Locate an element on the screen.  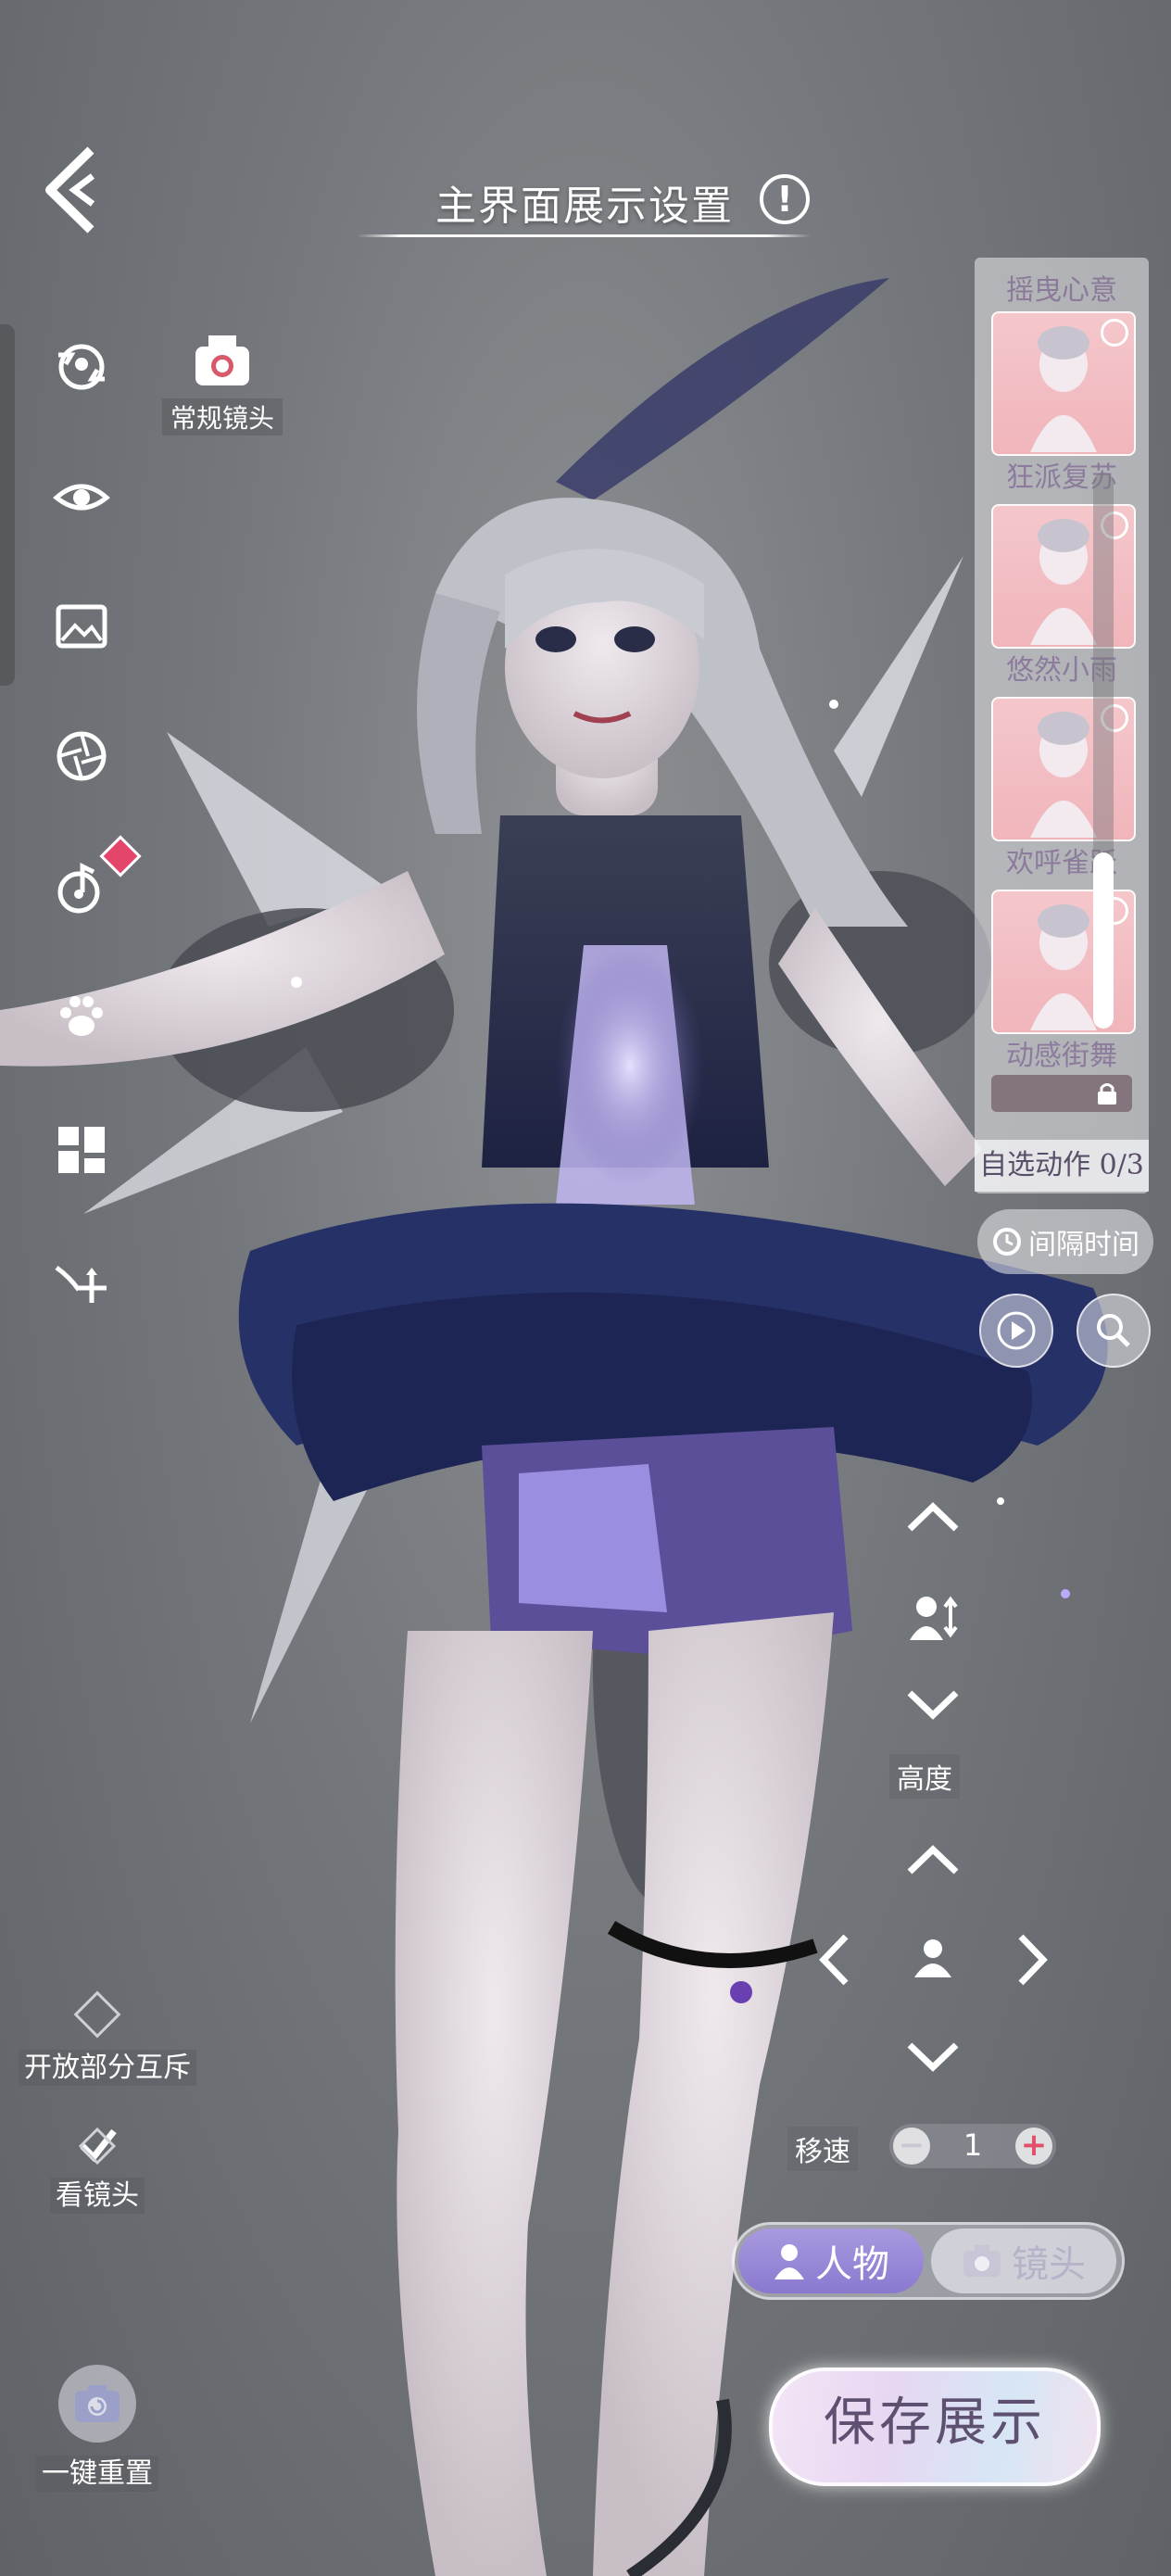
interval-time-button: 间隔时间 is located at coordinates (1065, 1241).